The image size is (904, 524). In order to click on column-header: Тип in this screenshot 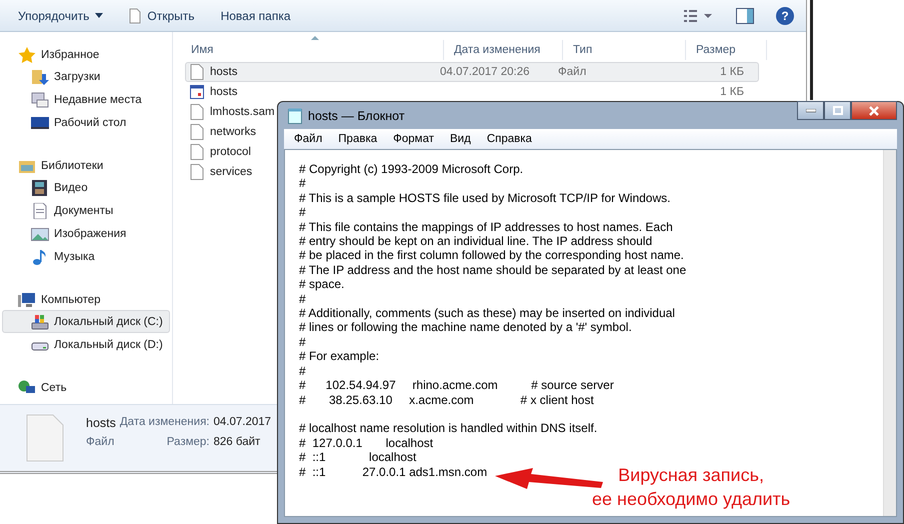, I will do `click(624, 50)`.